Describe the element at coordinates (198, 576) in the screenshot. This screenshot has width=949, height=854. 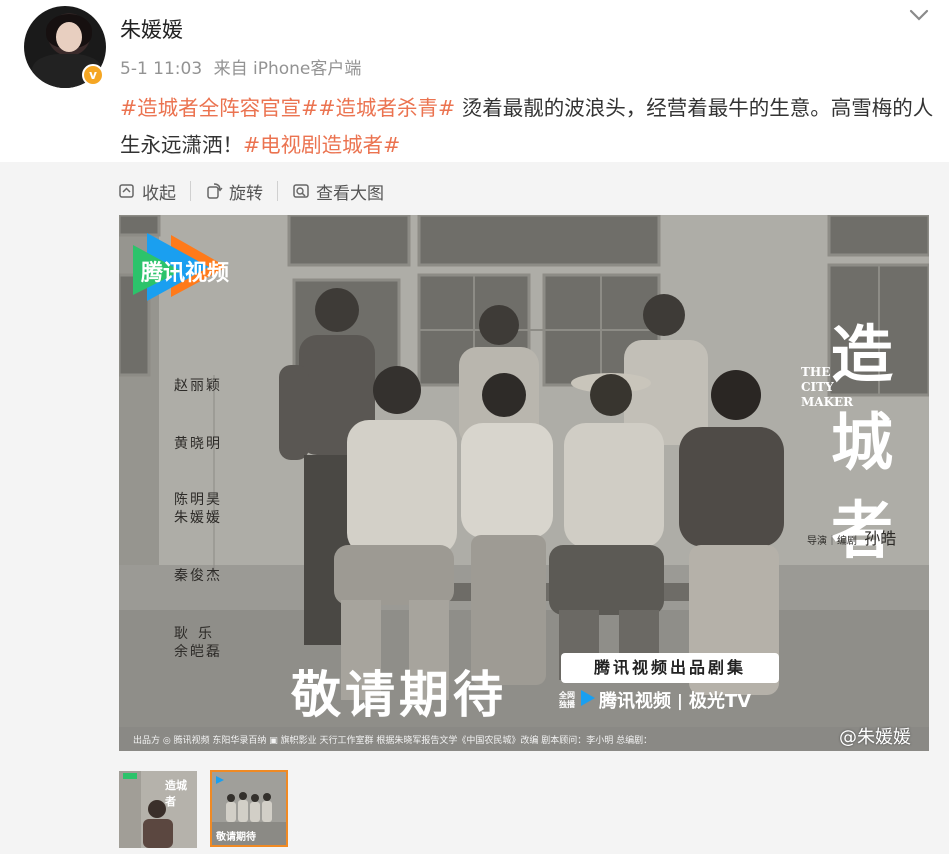
I see `cast-name: 秦俊杰` at that location.